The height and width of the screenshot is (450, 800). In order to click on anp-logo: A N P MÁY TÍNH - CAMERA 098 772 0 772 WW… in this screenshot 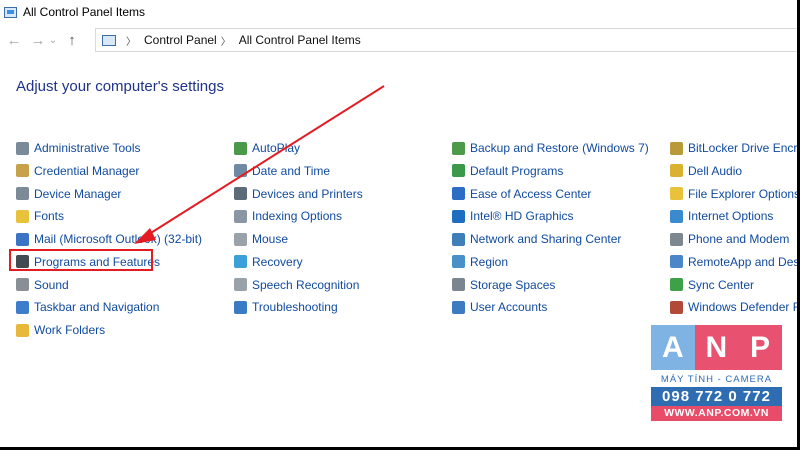, I will do `click(716, 378)`.